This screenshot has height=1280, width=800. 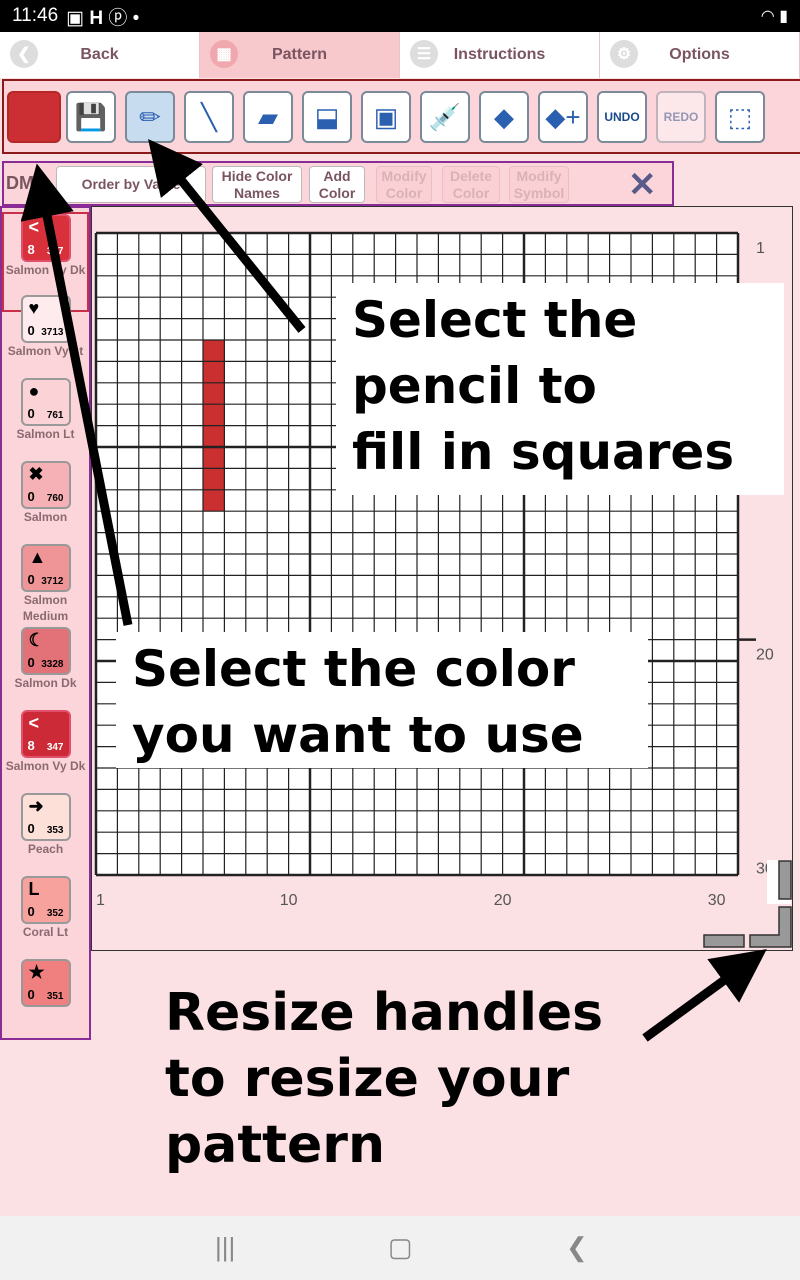 What do you see at coordinates (382, 700) in the screenshot?
I see `color-callout: Select the color you want to use` at bounding box center [382, 700].